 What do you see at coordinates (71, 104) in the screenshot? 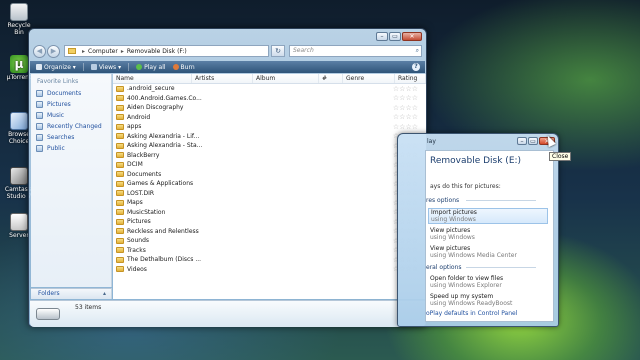
I see `nav-link-pictures: Pictures` at bounding box center [71, 104].